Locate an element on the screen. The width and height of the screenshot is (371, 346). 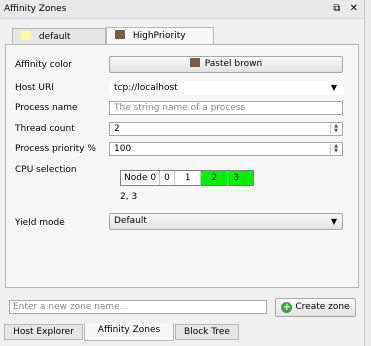
tab-affinity-zones-label: Affinity Zones is located at coordinates (129, 330).